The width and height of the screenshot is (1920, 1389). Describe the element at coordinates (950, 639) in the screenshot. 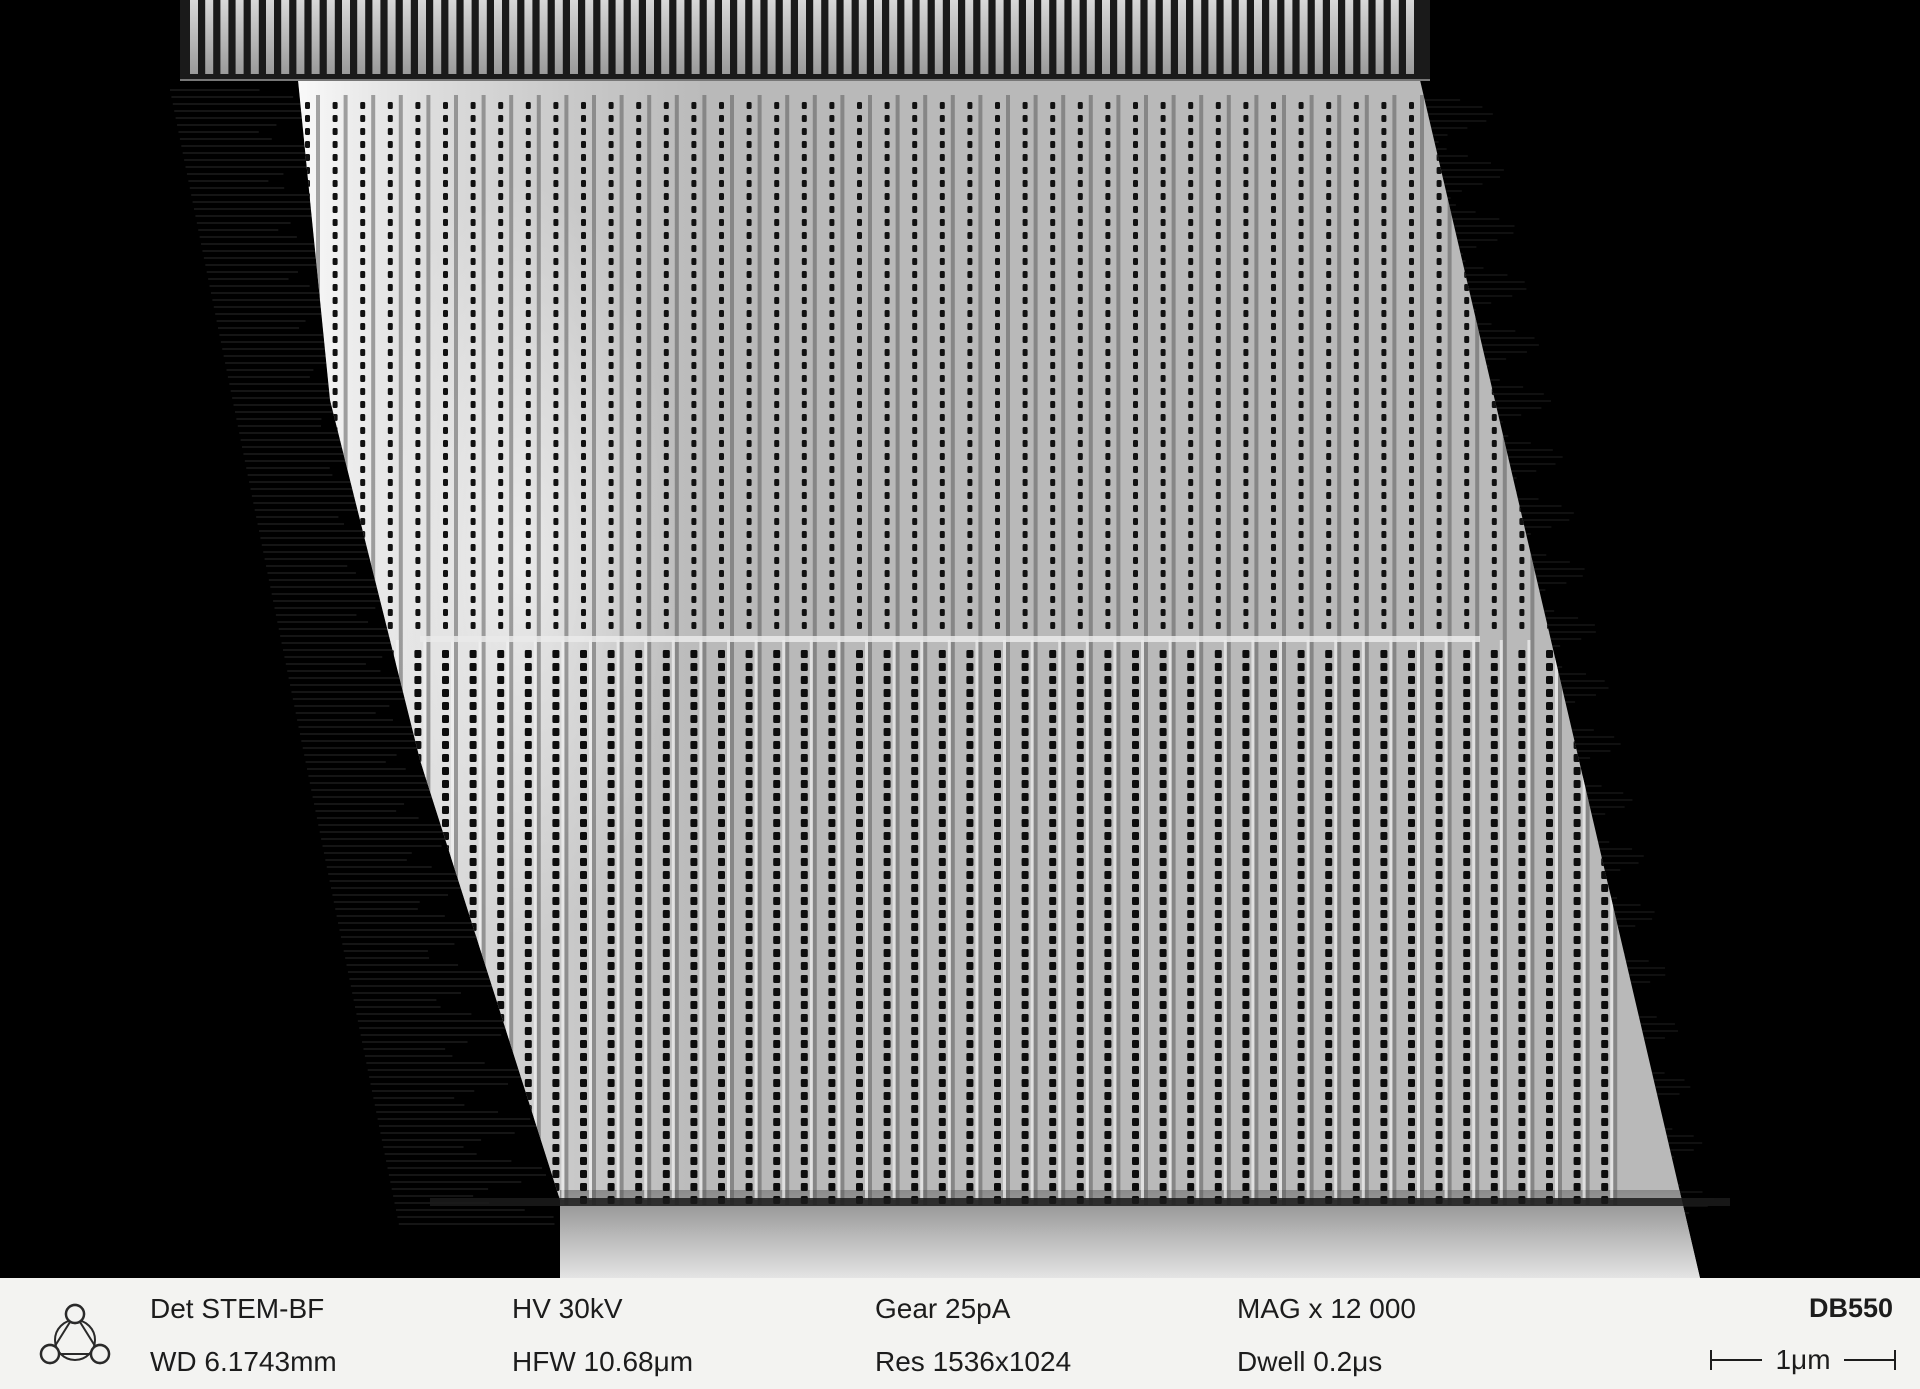

I see `mid-seam` at that location.